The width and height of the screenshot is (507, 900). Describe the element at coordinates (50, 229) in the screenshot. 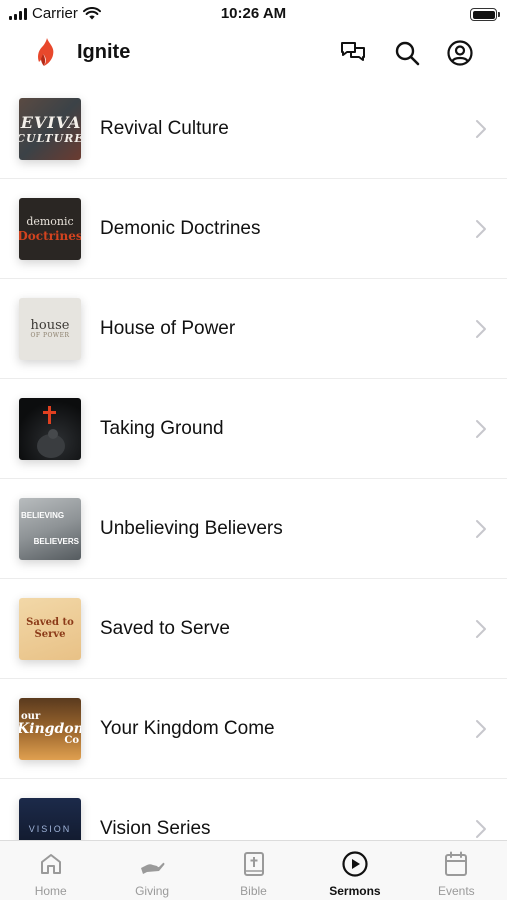

I see `sermon-thumbnail: demonic Doctrines` at that location.